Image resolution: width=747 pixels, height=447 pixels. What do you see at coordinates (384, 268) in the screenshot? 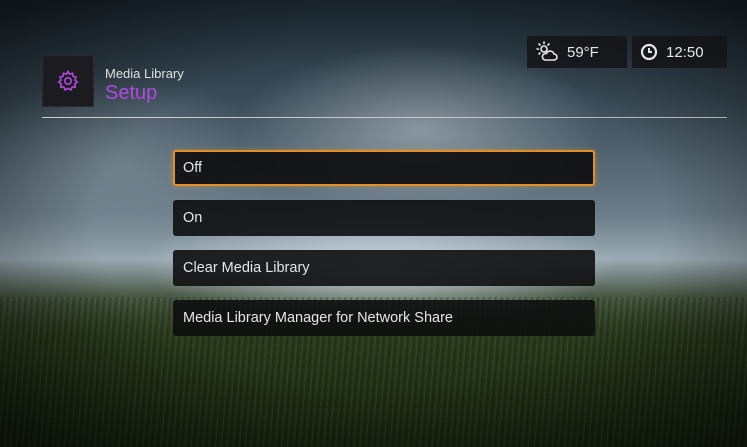
I see `menu-item-clear-media-library: Clear Media Library` at bounding box center [384, 268].